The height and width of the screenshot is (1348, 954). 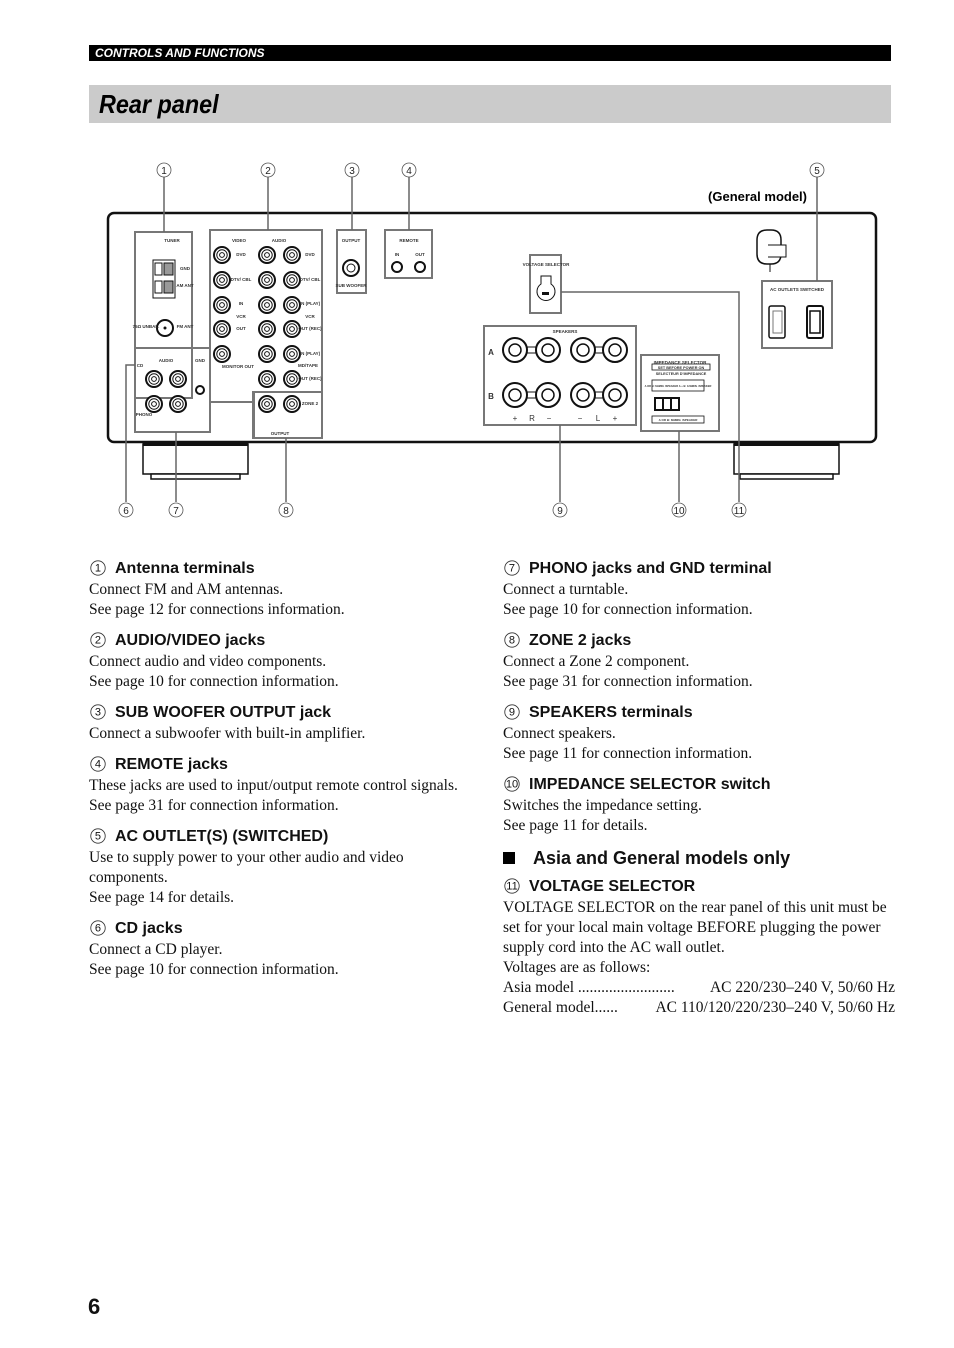 I want to click on label-gnd: GND, so click(x=185, y=268).